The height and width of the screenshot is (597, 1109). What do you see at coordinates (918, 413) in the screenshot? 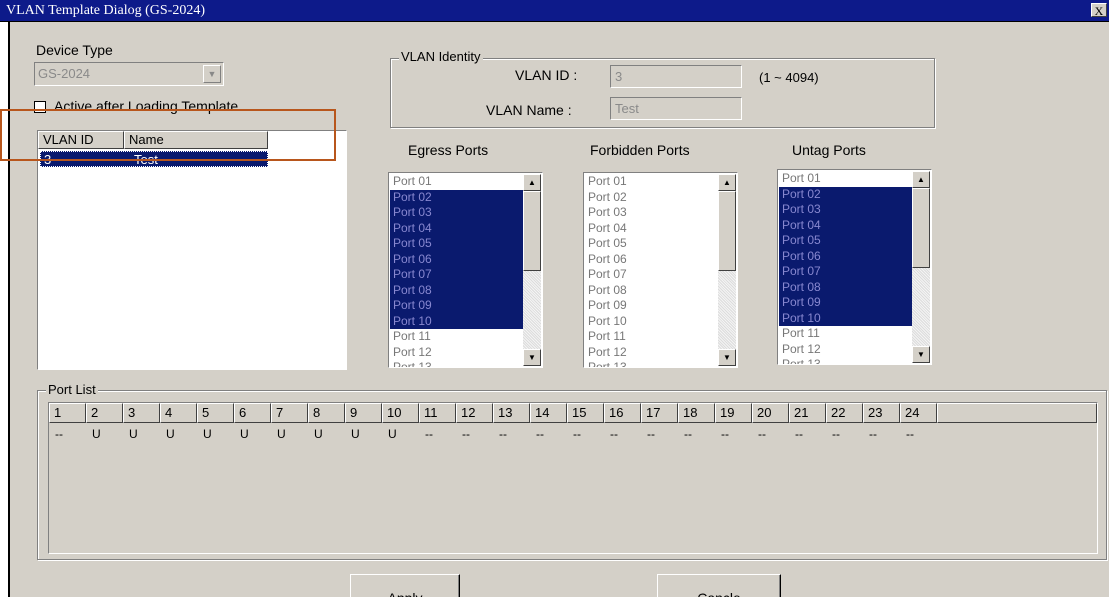
I see `port-column-header: 24` at bounding box center [918, 413].